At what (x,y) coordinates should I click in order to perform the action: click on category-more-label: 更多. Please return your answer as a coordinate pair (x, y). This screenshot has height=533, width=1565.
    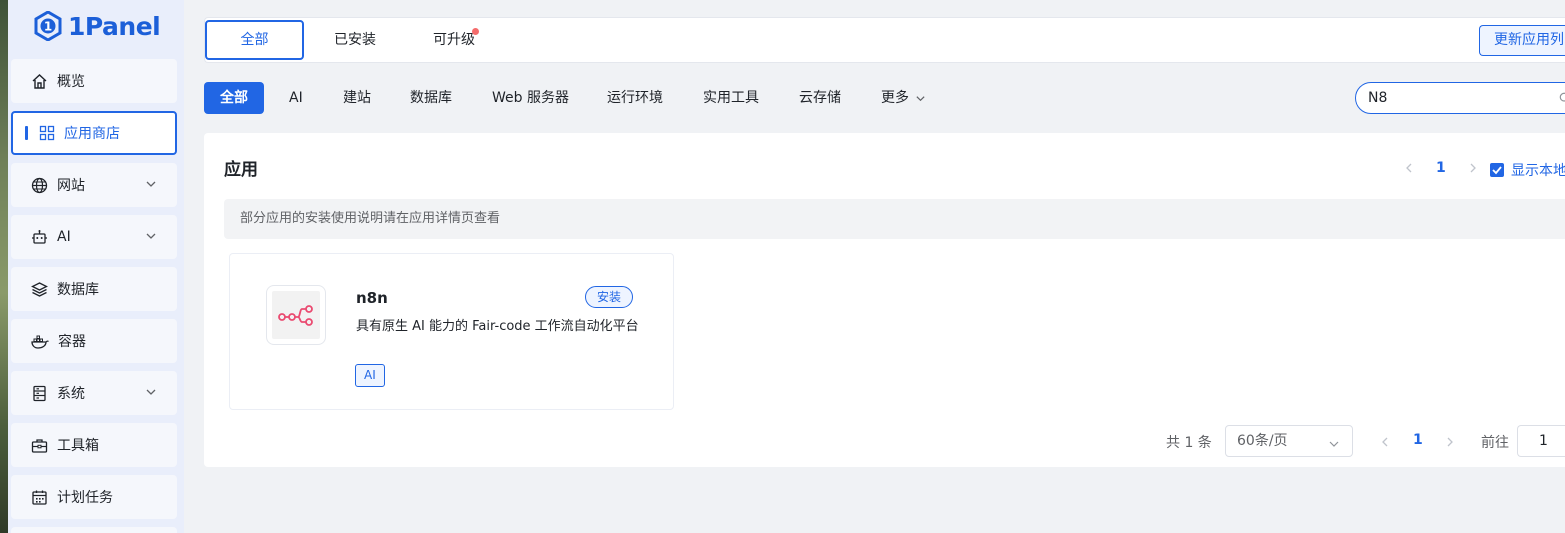
    Looking at the image, I should click on (895, 98).